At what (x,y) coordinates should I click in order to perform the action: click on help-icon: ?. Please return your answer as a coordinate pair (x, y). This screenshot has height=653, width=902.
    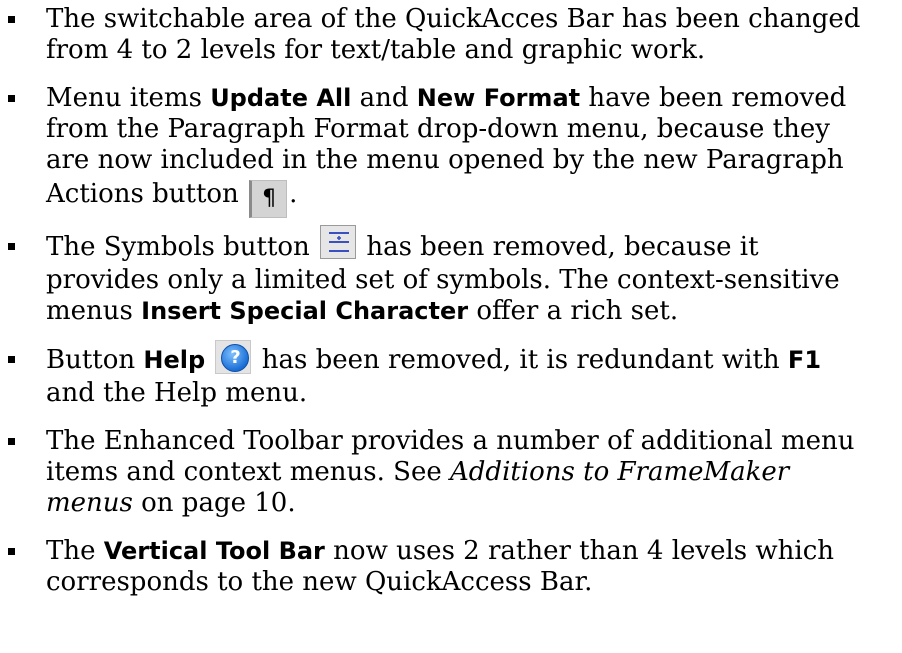
    Looking at the image, I should click on (235, 358).